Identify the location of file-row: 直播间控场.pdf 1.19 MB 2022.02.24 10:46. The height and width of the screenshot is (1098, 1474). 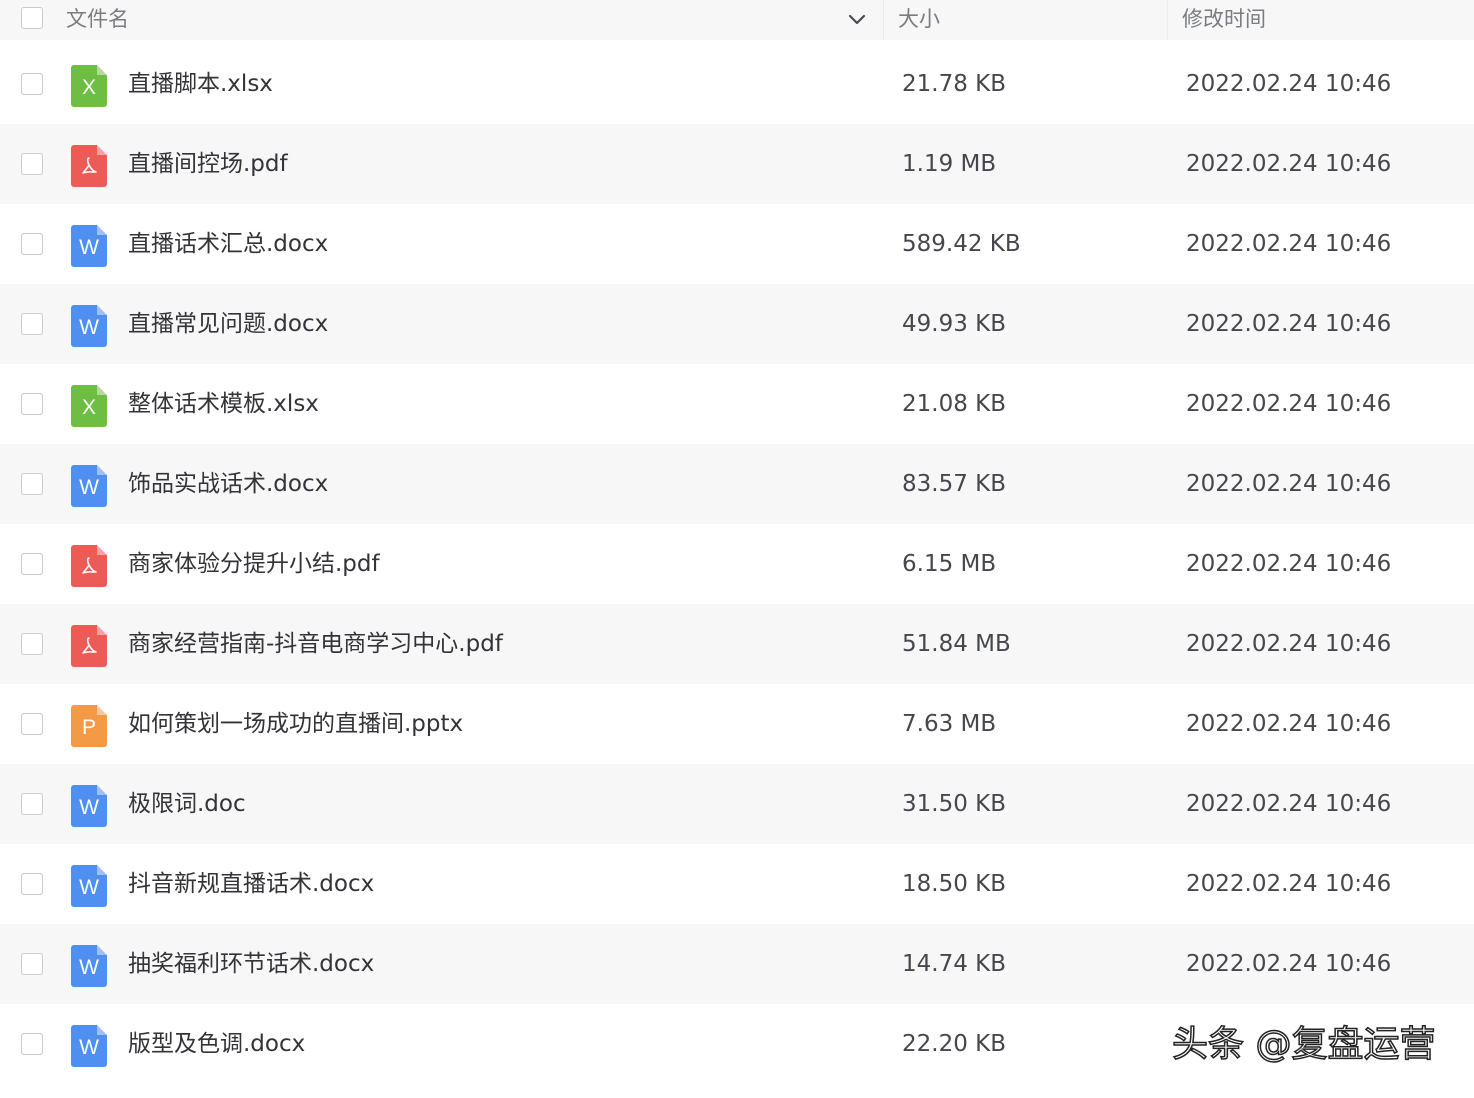
(737, 164).